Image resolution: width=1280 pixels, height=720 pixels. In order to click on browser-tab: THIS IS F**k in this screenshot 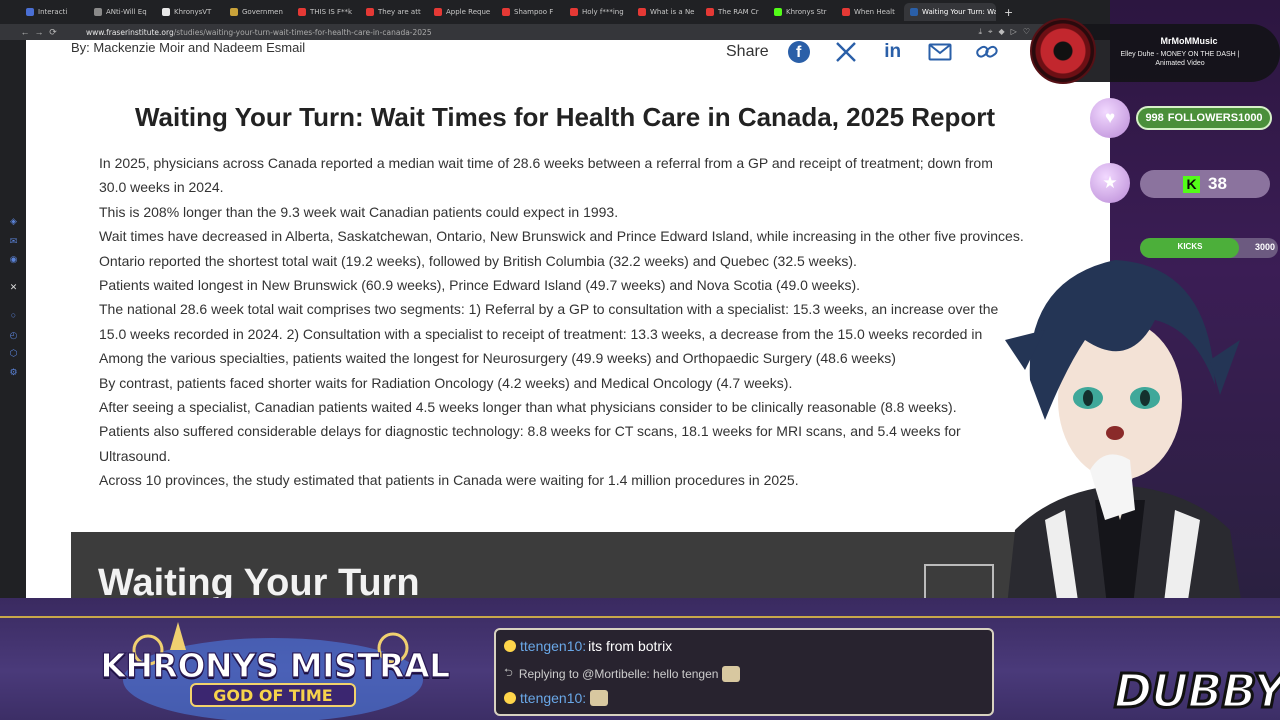, I will do `click(325, 12)`.